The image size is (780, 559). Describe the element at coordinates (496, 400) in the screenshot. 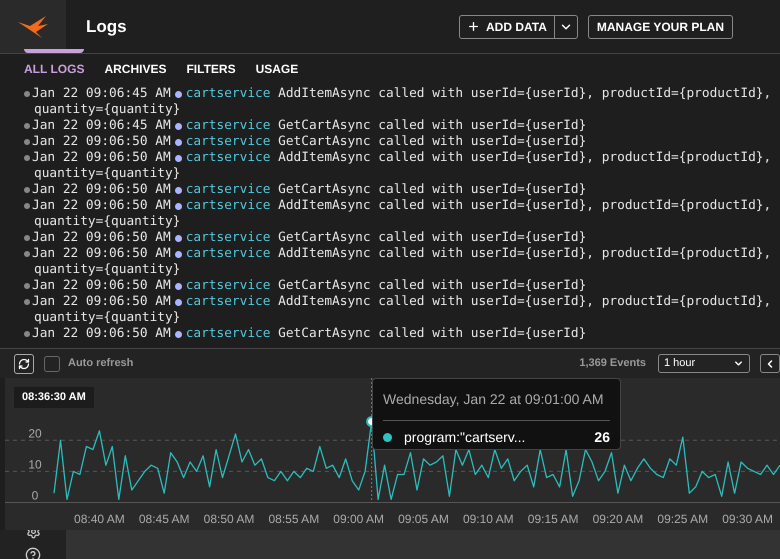

I see `tooltip-title: Wednesday, Jan 22 at 09:01:00 AM` at that location.